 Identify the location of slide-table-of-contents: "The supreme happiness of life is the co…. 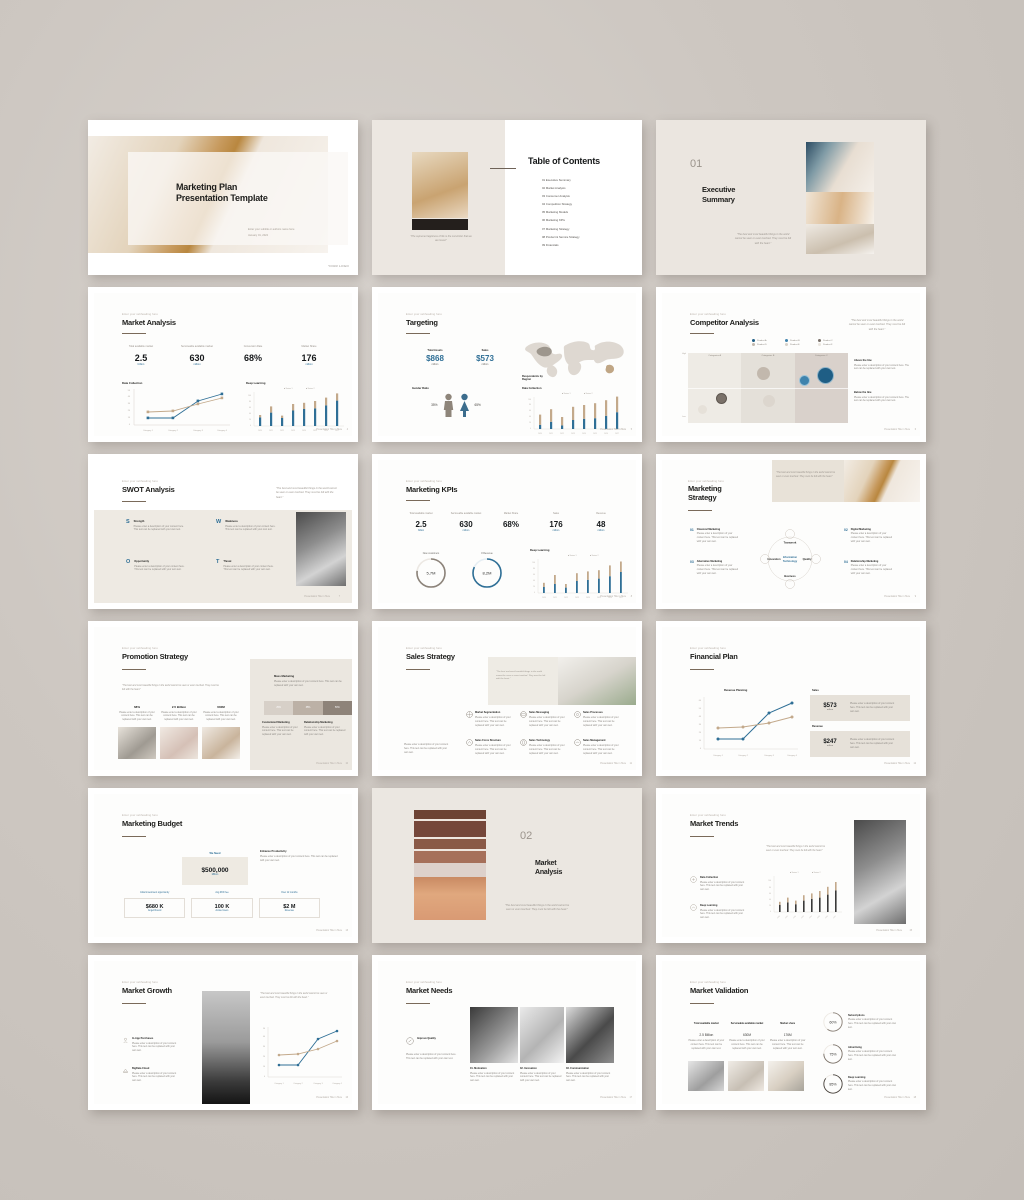
(507, 197).